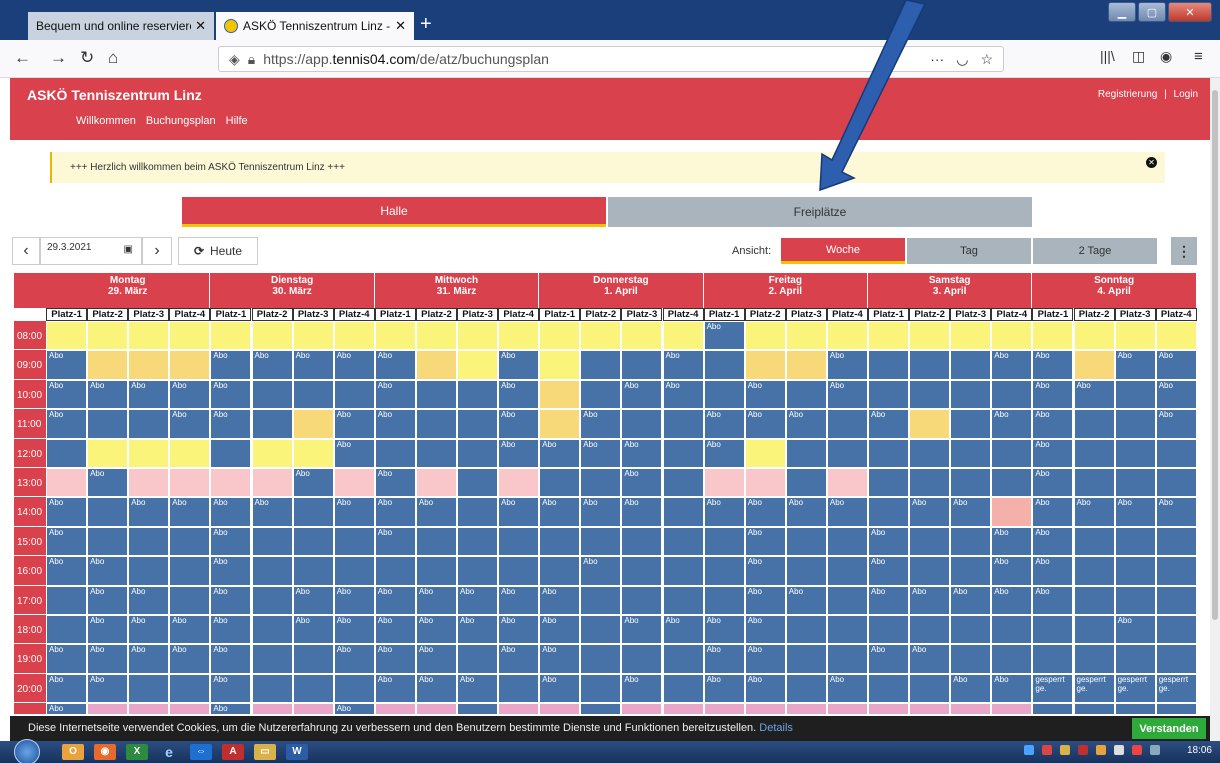  What do you see at coordinates (1186, 94) in the screenshot?
I see `login-link: Login` at bounding box center [1186, 94].